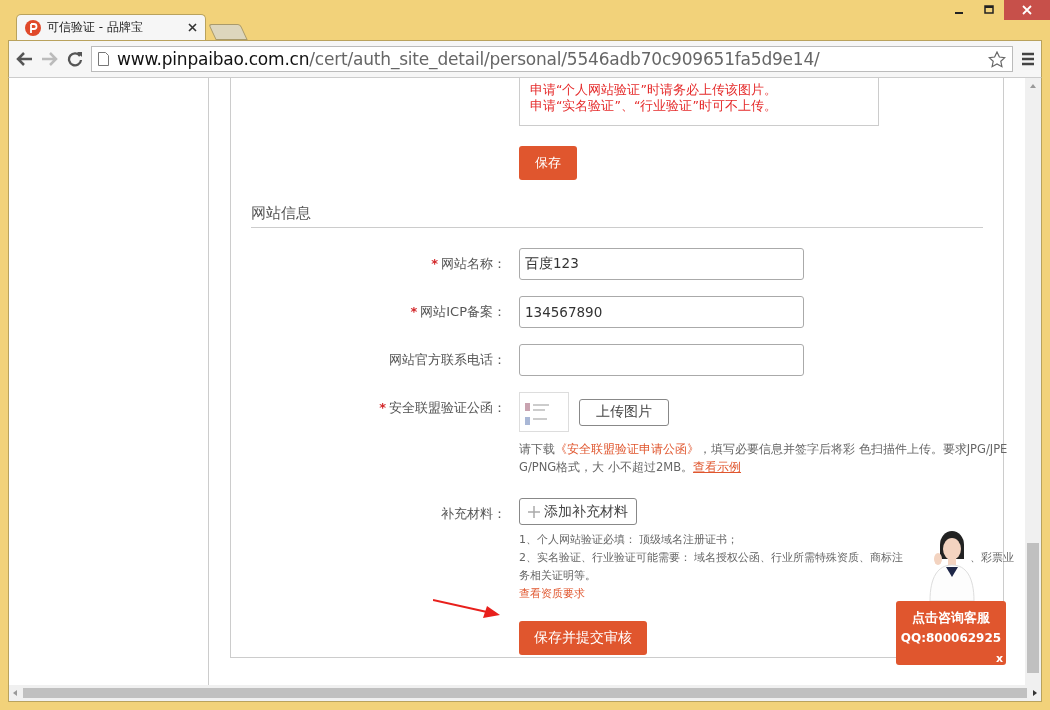  Describe the element at coordinates (548, 163) in the screenshot. I see `save-button: 保存` at that location.